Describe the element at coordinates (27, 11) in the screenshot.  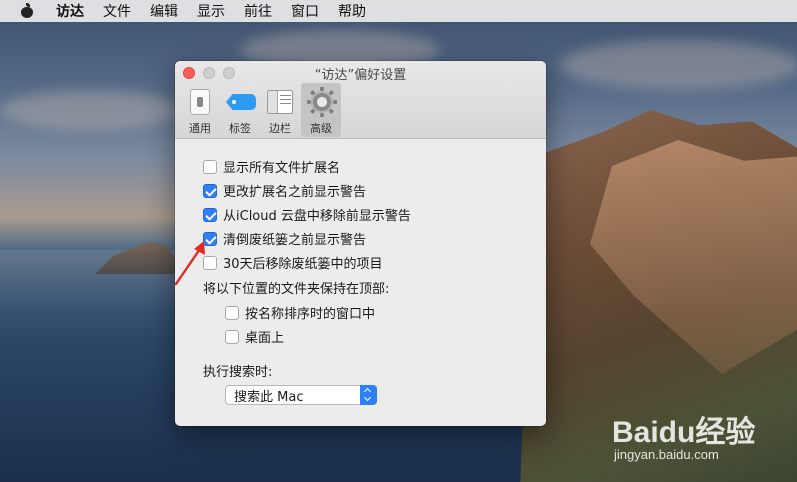
I see `apple-logo-icon` at that location.